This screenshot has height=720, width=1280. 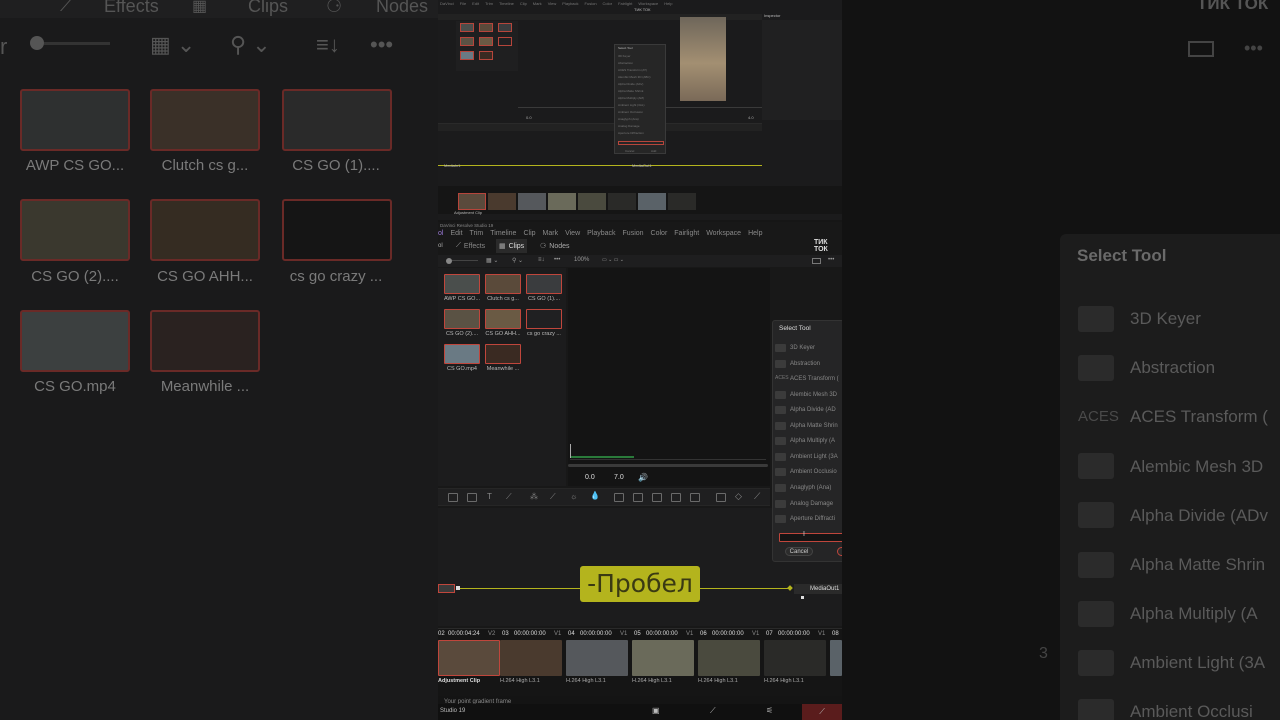 What do you see at coordinates (808, 348) in the screenshot?
I see `tool-item: 3D Keyer` at bounding box center [808, 348].